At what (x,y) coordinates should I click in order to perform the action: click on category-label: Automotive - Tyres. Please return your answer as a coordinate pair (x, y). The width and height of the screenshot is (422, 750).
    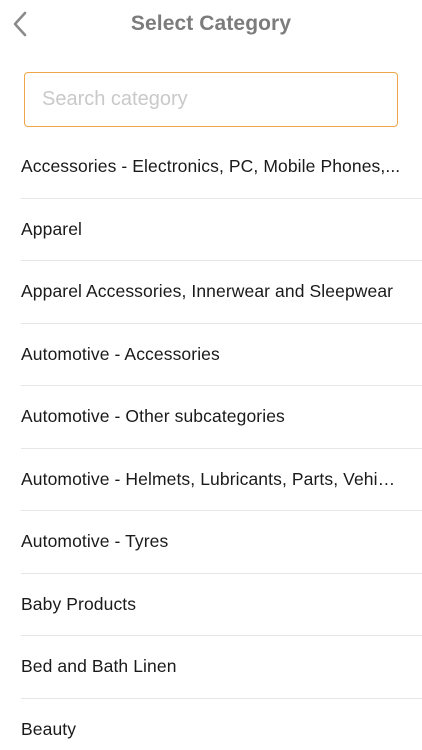
    Looking at the image, I should click on (95, 541).